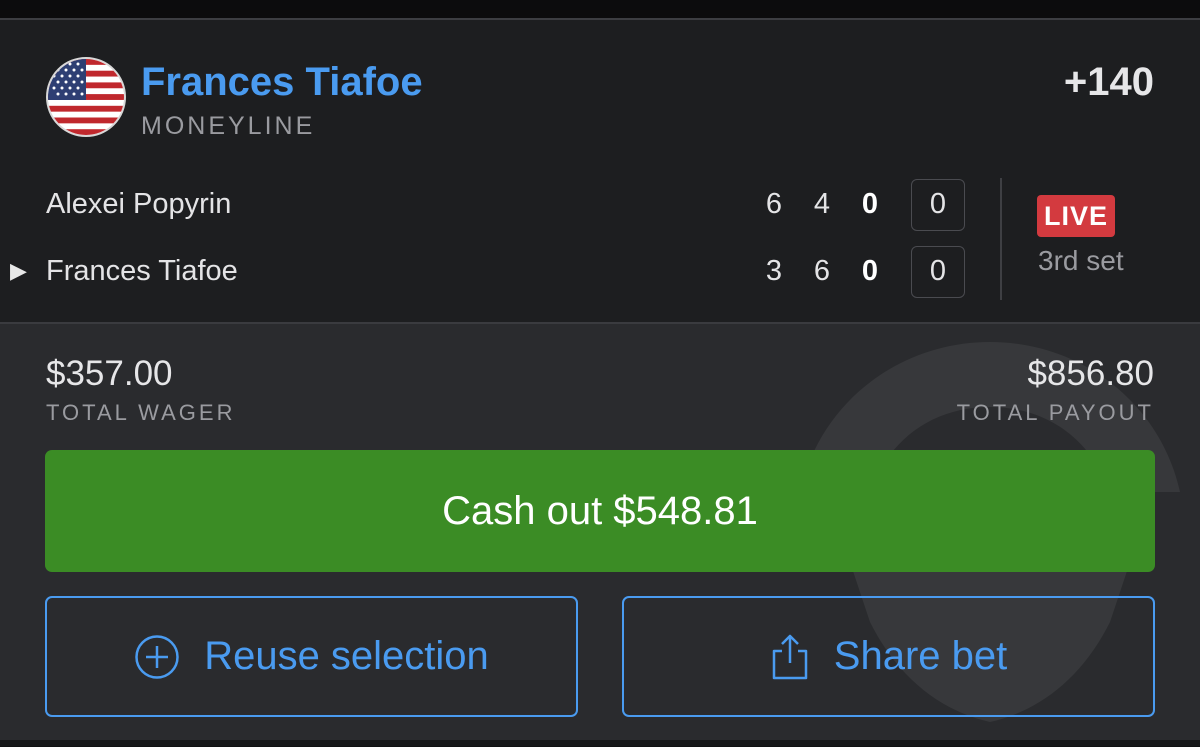 The width and height of the screenshot is (1200, 747). What do you see at coordinates (1081, 260) in the screenshot?
I see `current-period: 3rd set` at bounding box center [1081, 260].